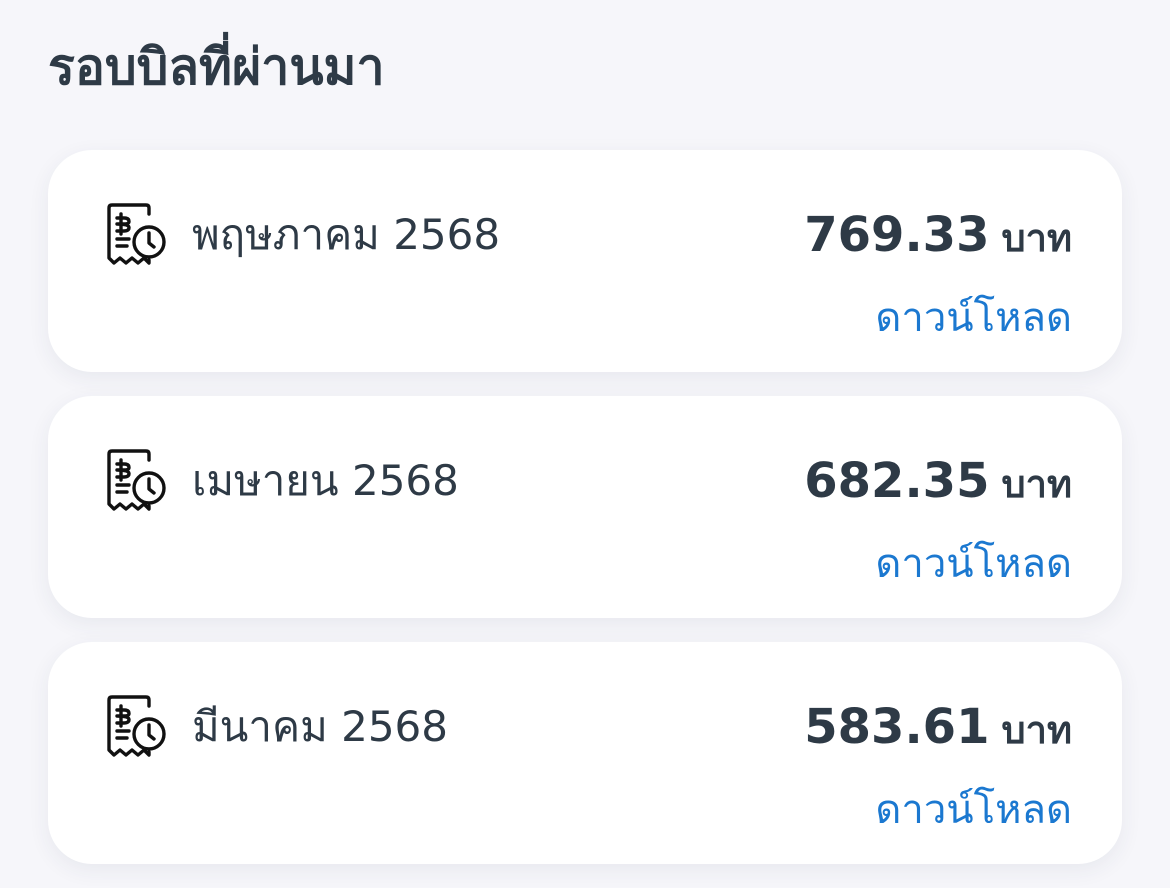 The height and width of the screenshot is (888, 1170). Describe the element at coordinates (216, 67) in the screenshot. I see `page-title: รอบบิลที่ผ่านมา` at that location.